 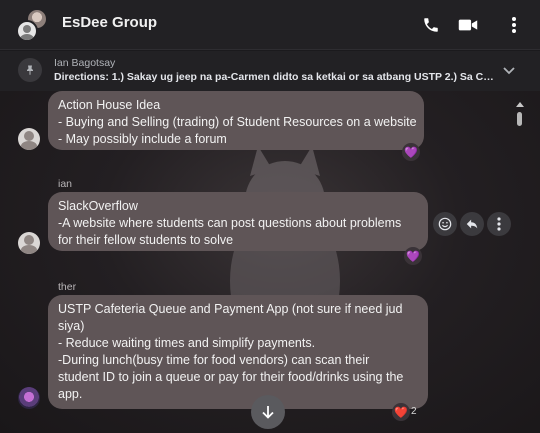 What do you see at coordinates (509, 72) in the screenshot?
I see `chevron-down-icon` at bounding box center [509, 72].